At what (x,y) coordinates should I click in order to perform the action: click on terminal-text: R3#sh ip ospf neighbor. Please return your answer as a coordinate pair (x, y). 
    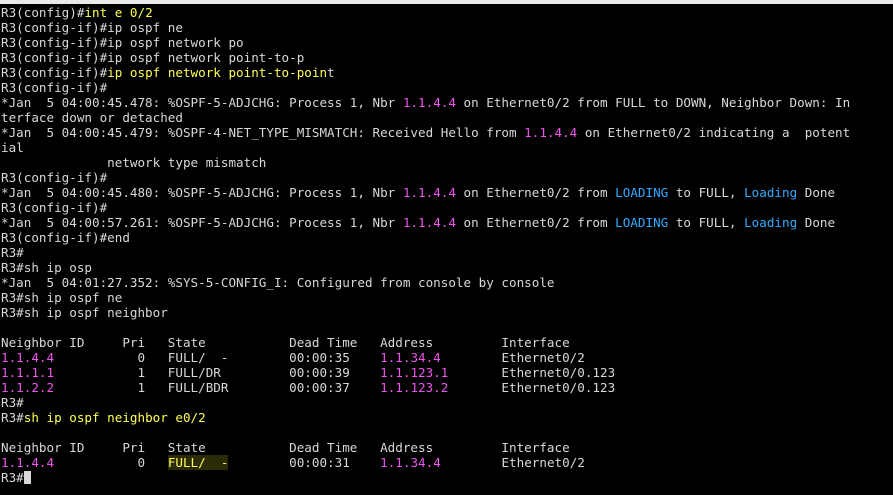
    Looking at the image, I should click on (84, 312).